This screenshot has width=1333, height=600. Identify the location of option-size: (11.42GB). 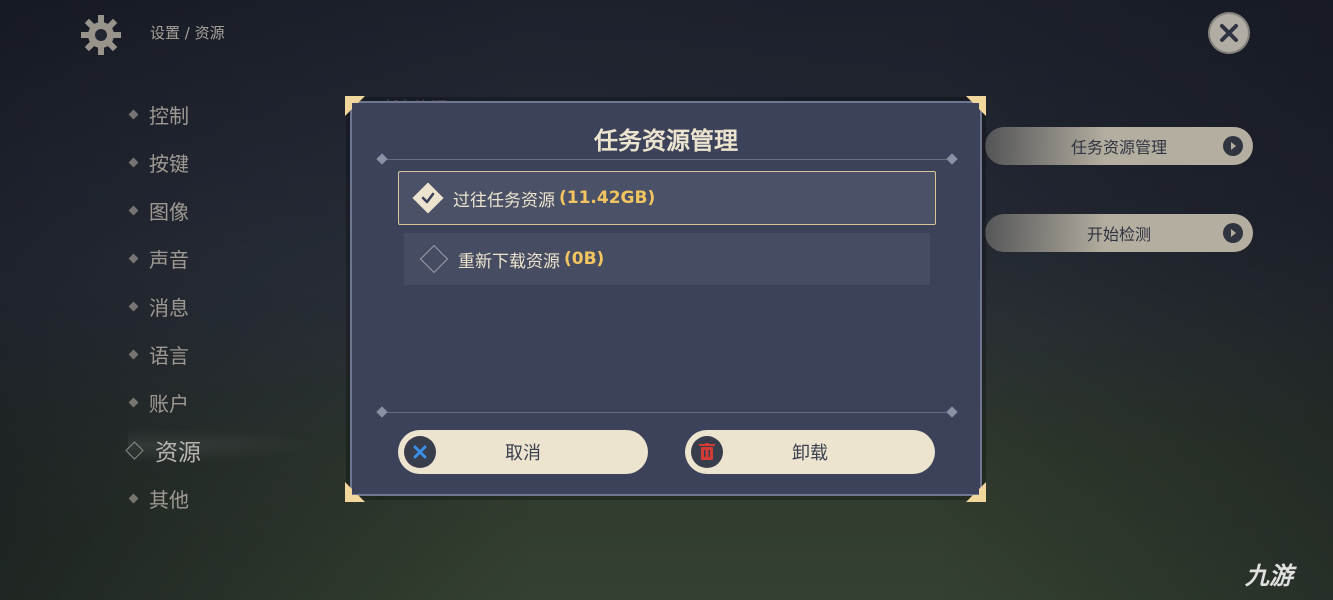
(607, 198).